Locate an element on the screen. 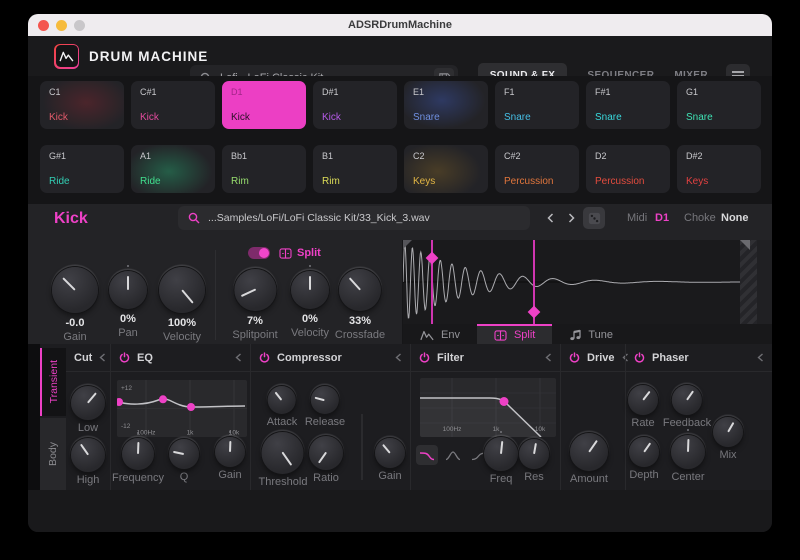 The image size is (800, 560). freq-knob: Freq is located at coordinates (501, 458).